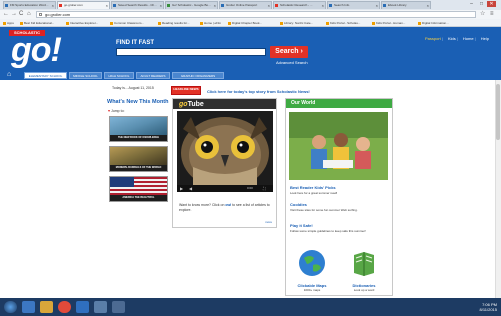  I want to click on headline-news-badge: HEADLINE NEWS, so click(186, 90).